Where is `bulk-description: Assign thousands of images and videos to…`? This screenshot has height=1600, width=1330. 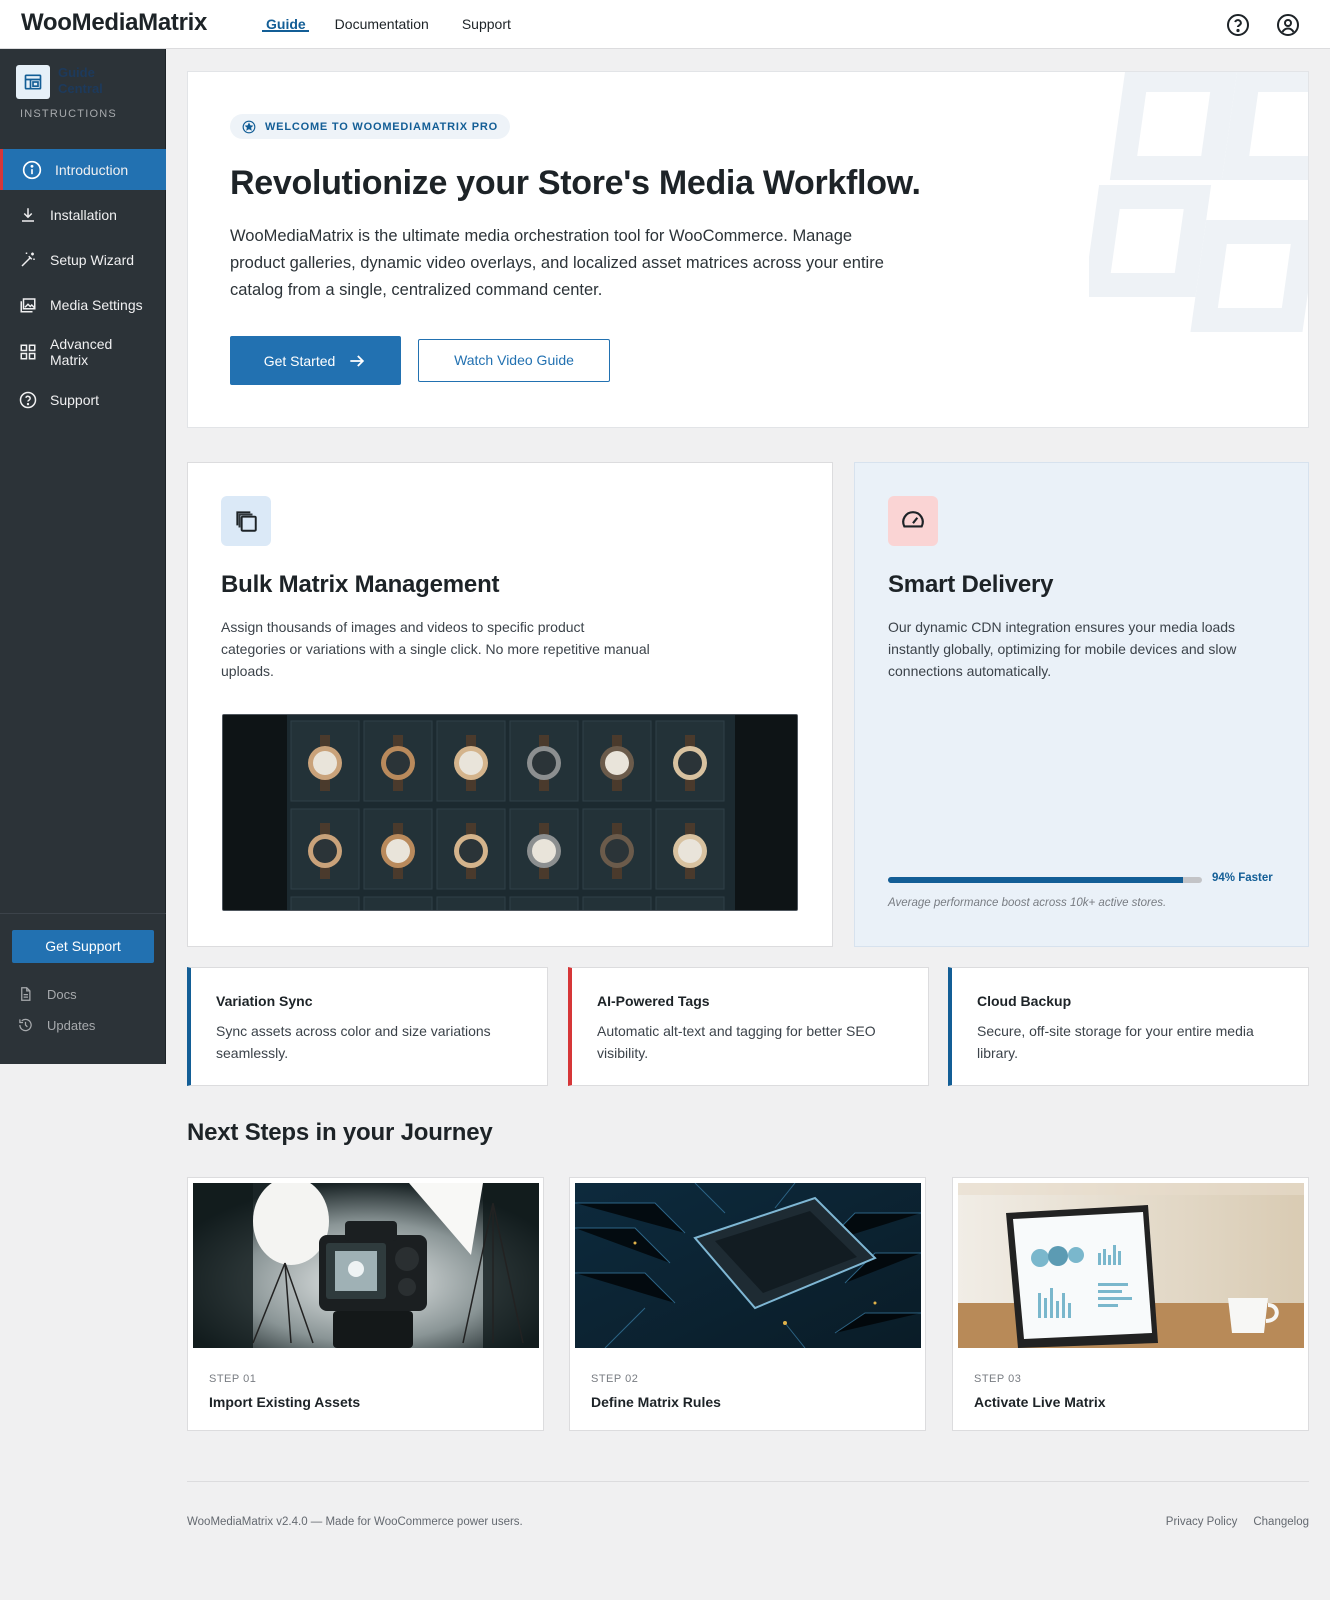 bulk-description: Assign thousands of images and videos to… is located at coordinates (435, 649).